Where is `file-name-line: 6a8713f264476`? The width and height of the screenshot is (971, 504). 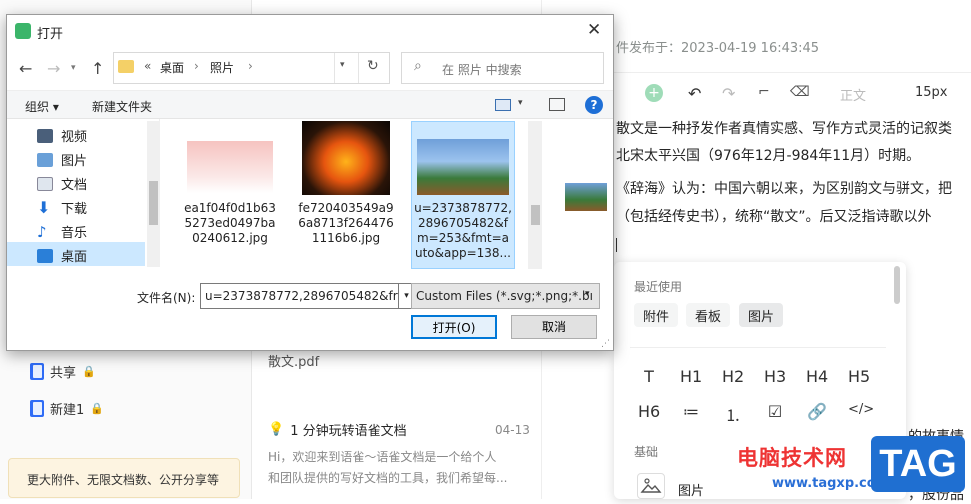 file-name-line: 6a8713f264476 is located at coordinates (346, 223).